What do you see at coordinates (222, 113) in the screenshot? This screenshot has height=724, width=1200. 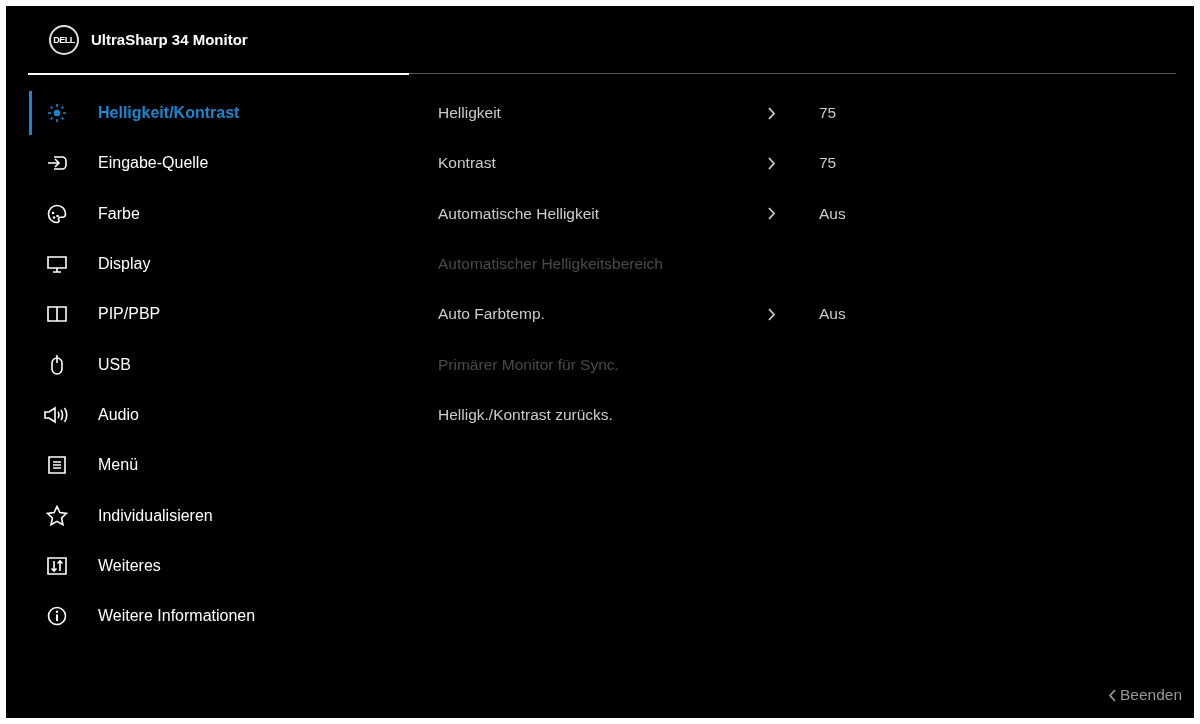 I see `menu-item: Helligkeit/Kontrast` at bounding box center [222, 113].